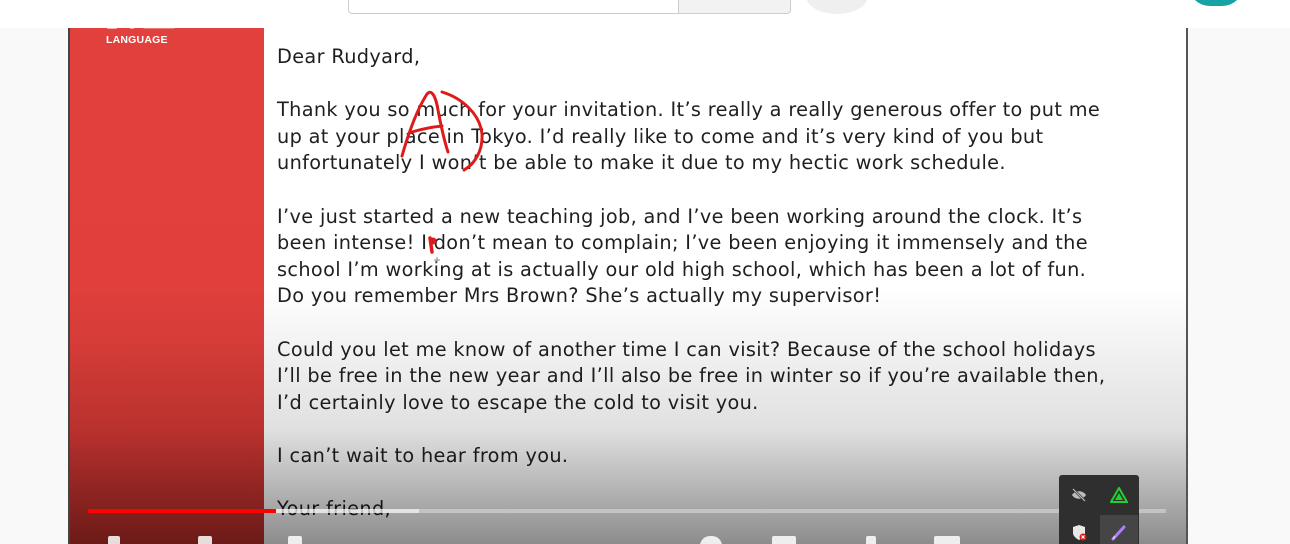  I want to click on miniplayer-icon, so click(947, 540).